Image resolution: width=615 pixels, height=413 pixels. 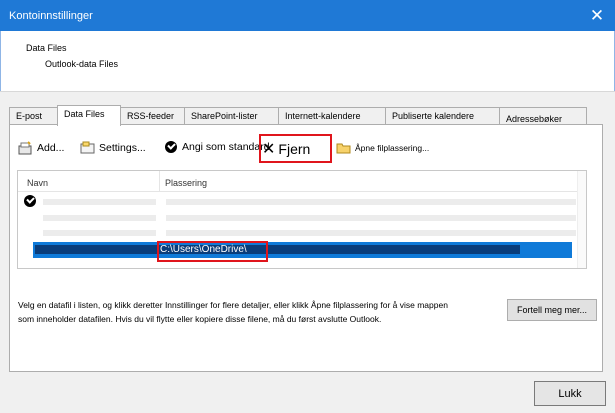 What do you see at coordinates (25, 148) in the screenshot?
I see `add-icon` at bounding box center [25, 148].